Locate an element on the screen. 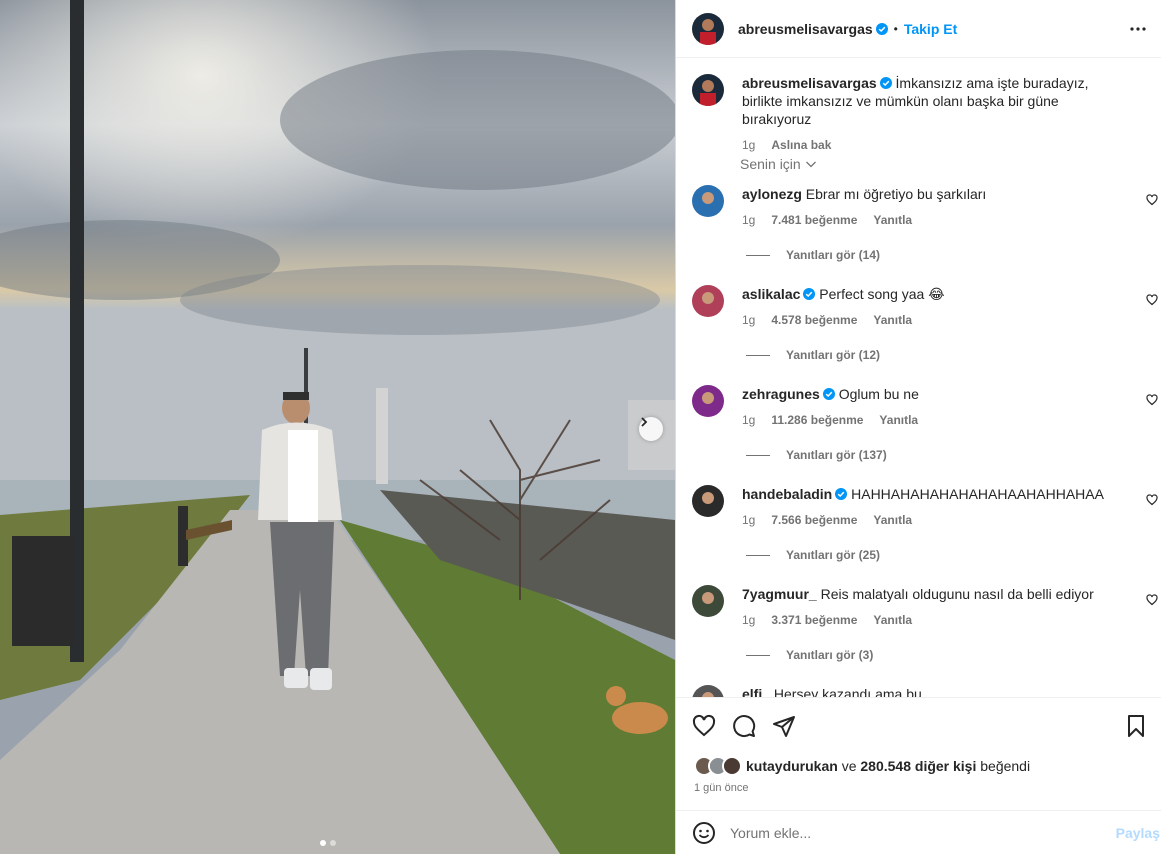 Image resolution: width=1161 pixels, height=854 pixels. comment-username: handebaladin is located at coordinates (787, 494).